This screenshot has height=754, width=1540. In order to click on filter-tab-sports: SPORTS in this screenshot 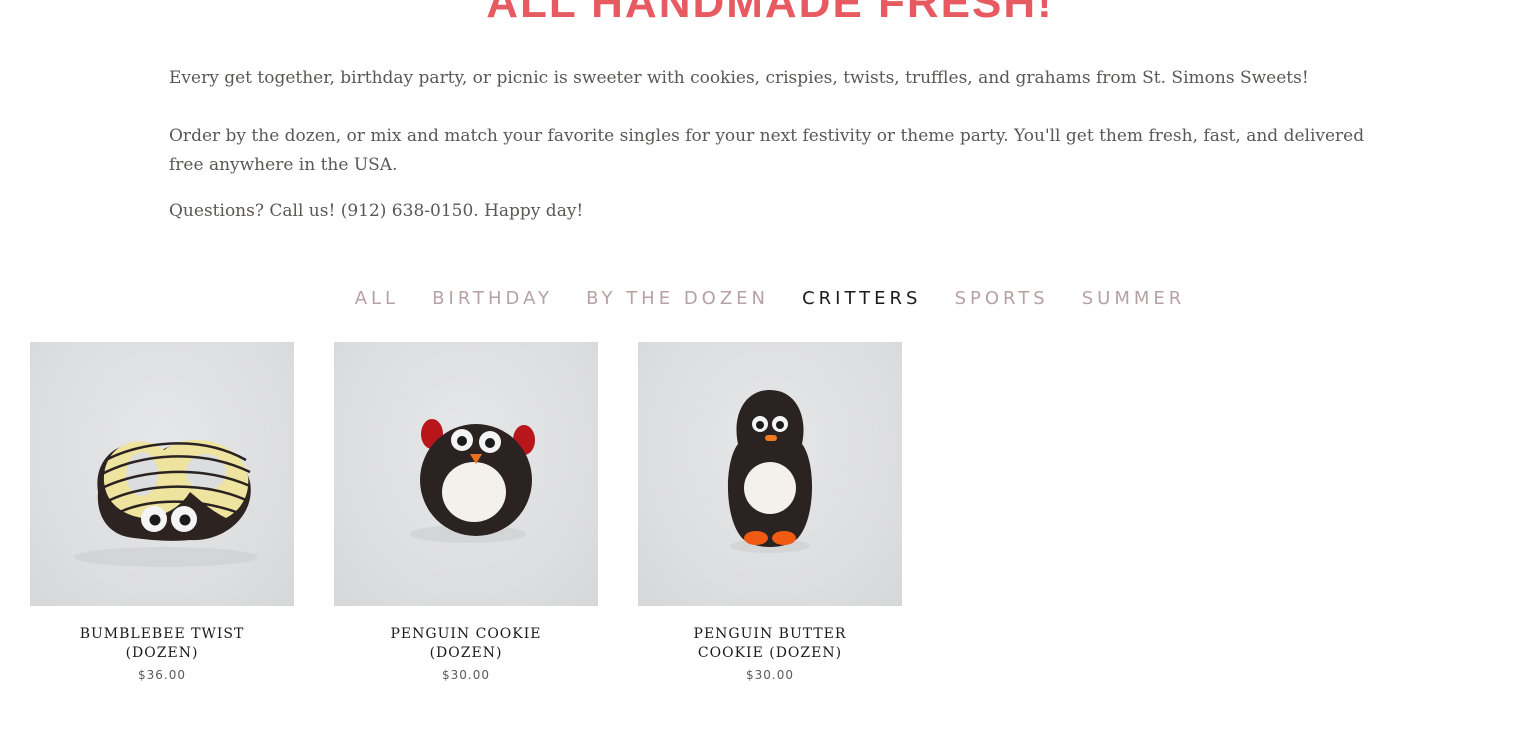, I will do `click(1002, 298)`.